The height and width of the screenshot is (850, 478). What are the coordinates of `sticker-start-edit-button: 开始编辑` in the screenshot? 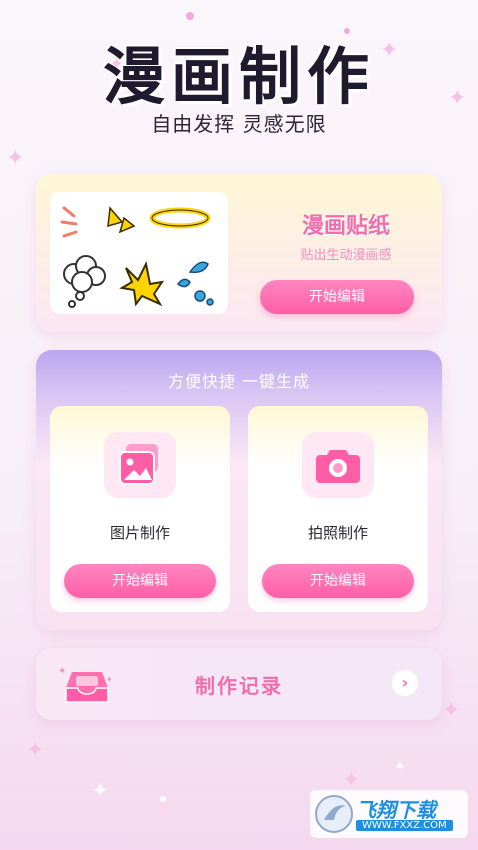 It's located at (337, 297).